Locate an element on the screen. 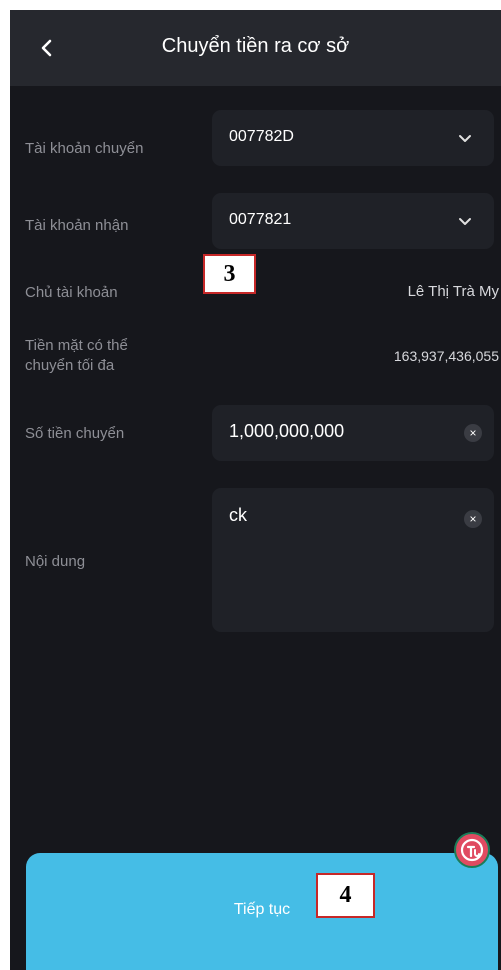  amount-label: Số tiền chuyển is located at coordinates (75, 433).